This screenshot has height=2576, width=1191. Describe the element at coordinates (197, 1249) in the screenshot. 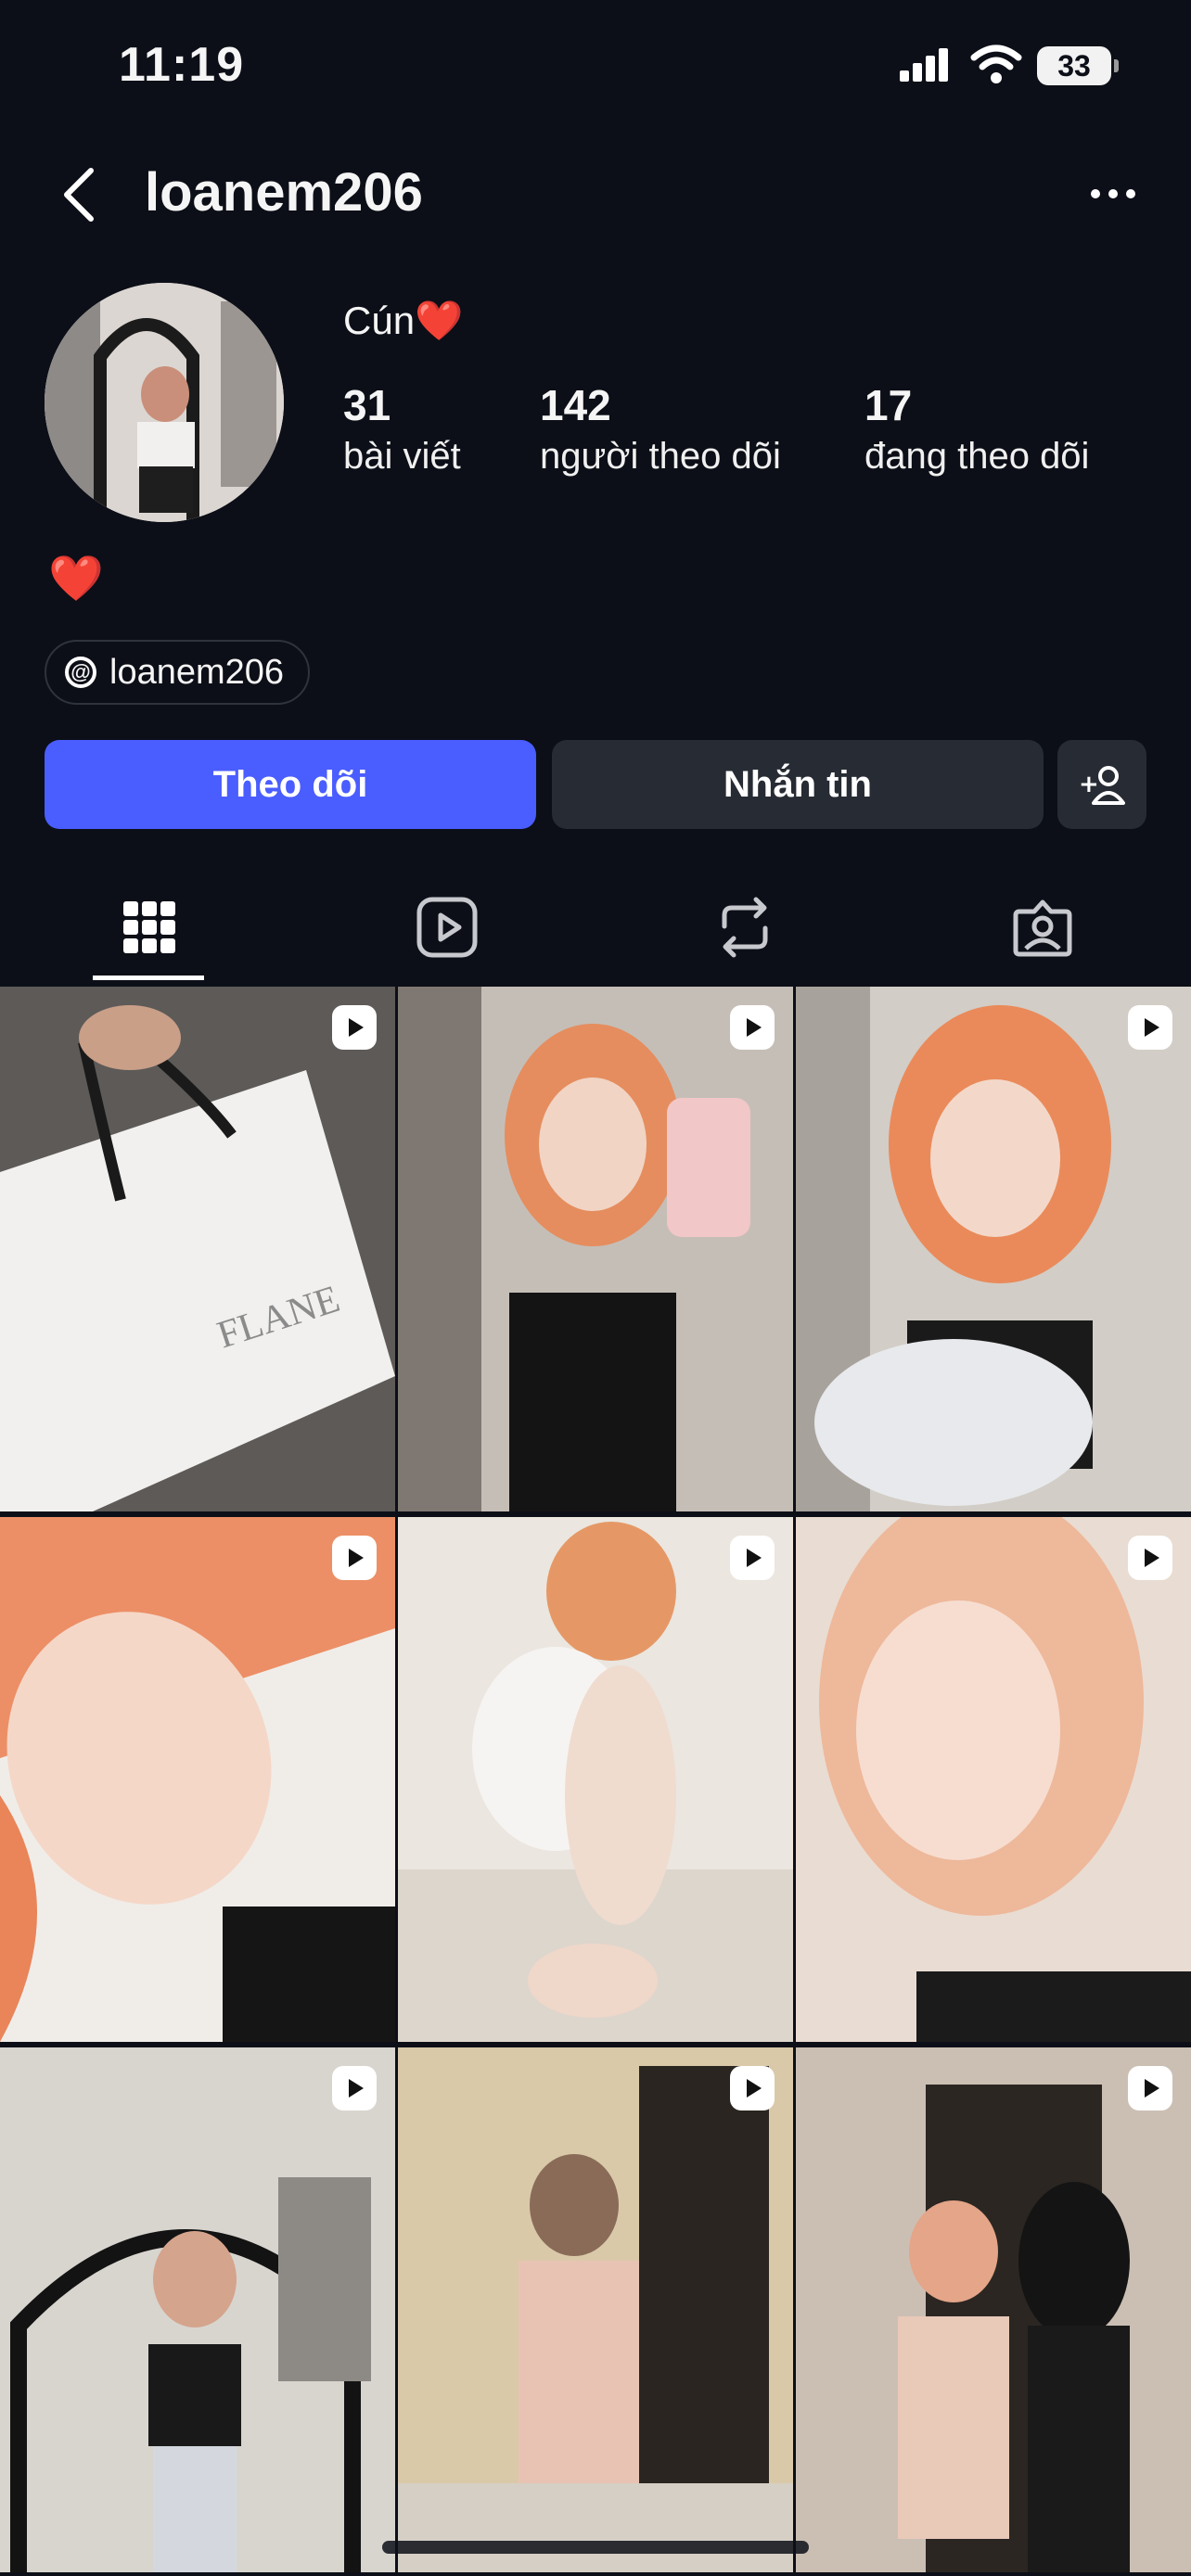

I see `post-thumbnail: FLANE` at that location.